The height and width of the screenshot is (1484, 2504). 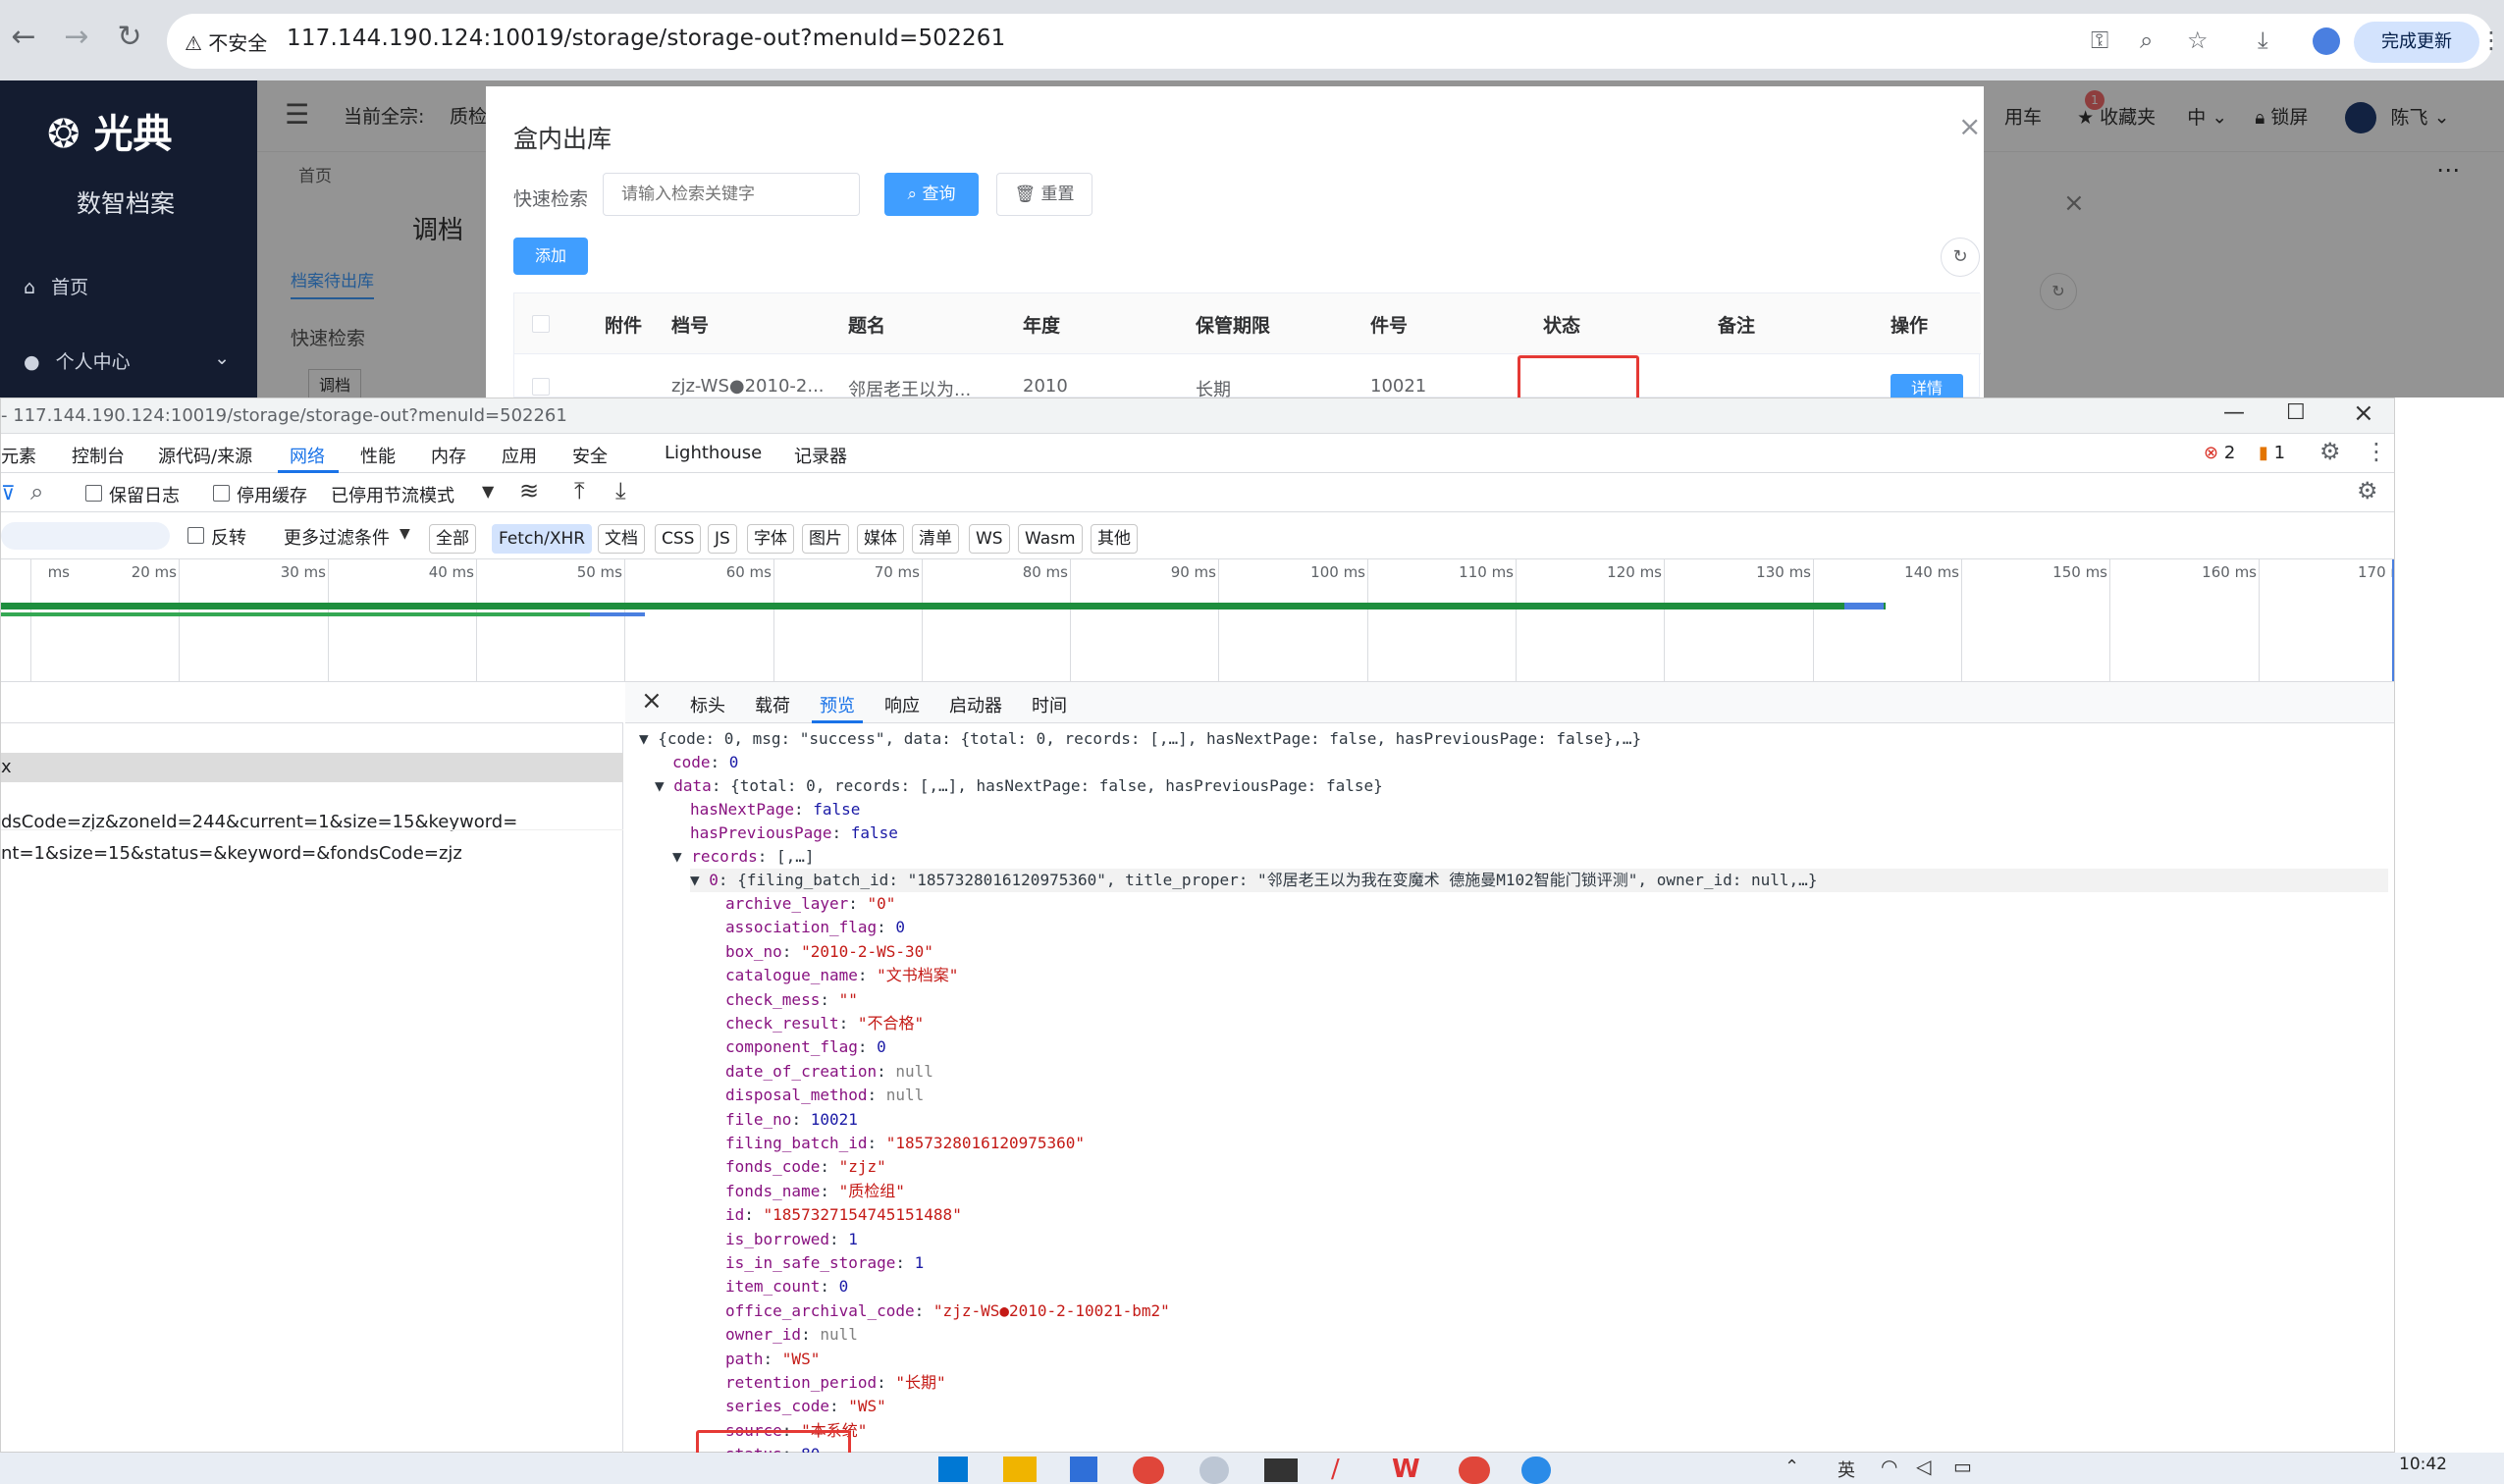 I want to click on type-filter-font: 字体, so click(x=770, y=539).